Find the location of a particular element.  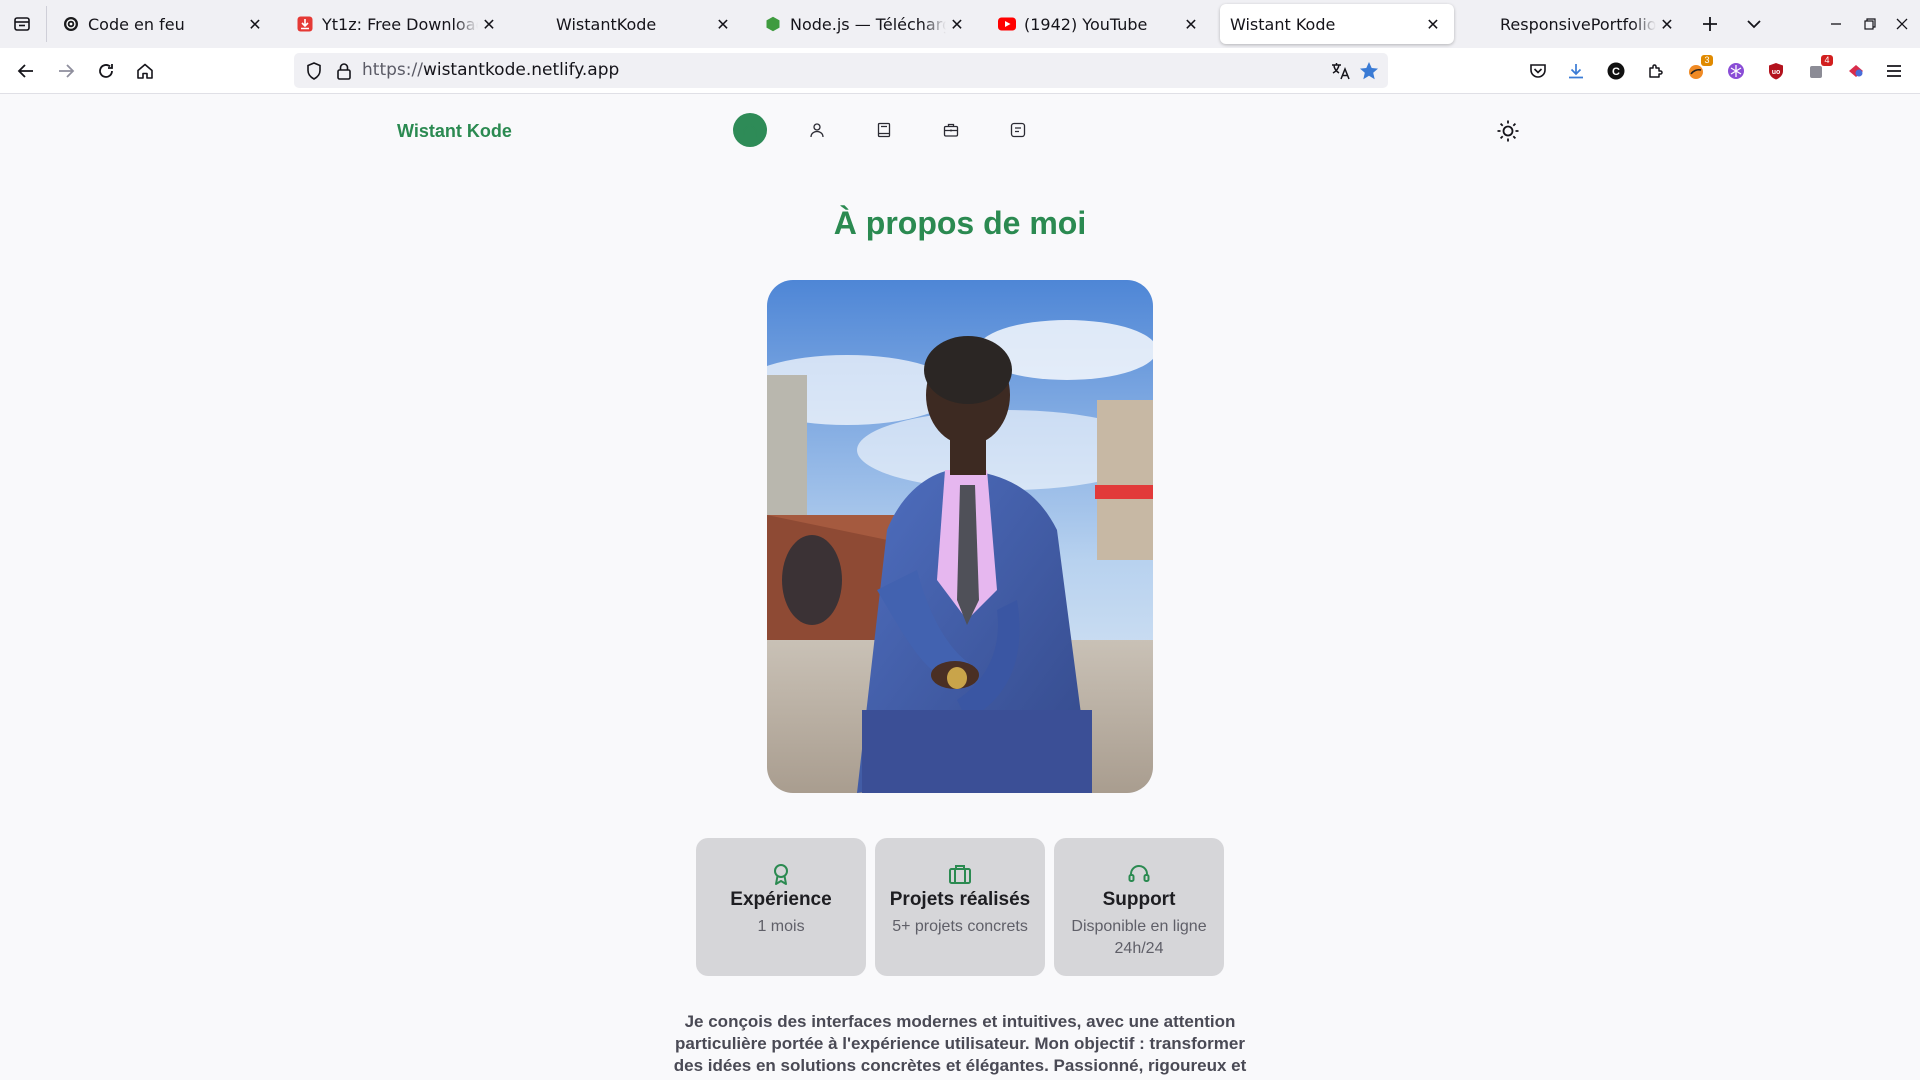

tab-title: Yt1z: Free Download Vid is located at coordinates (400, 24).